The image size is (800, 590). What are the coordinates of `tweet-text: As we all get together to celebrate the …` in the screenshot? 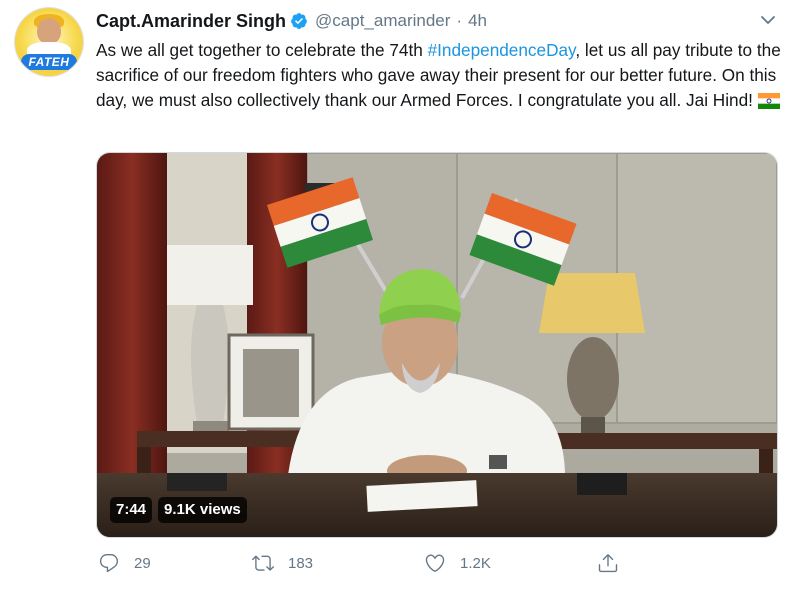 It's located at (441, 75).